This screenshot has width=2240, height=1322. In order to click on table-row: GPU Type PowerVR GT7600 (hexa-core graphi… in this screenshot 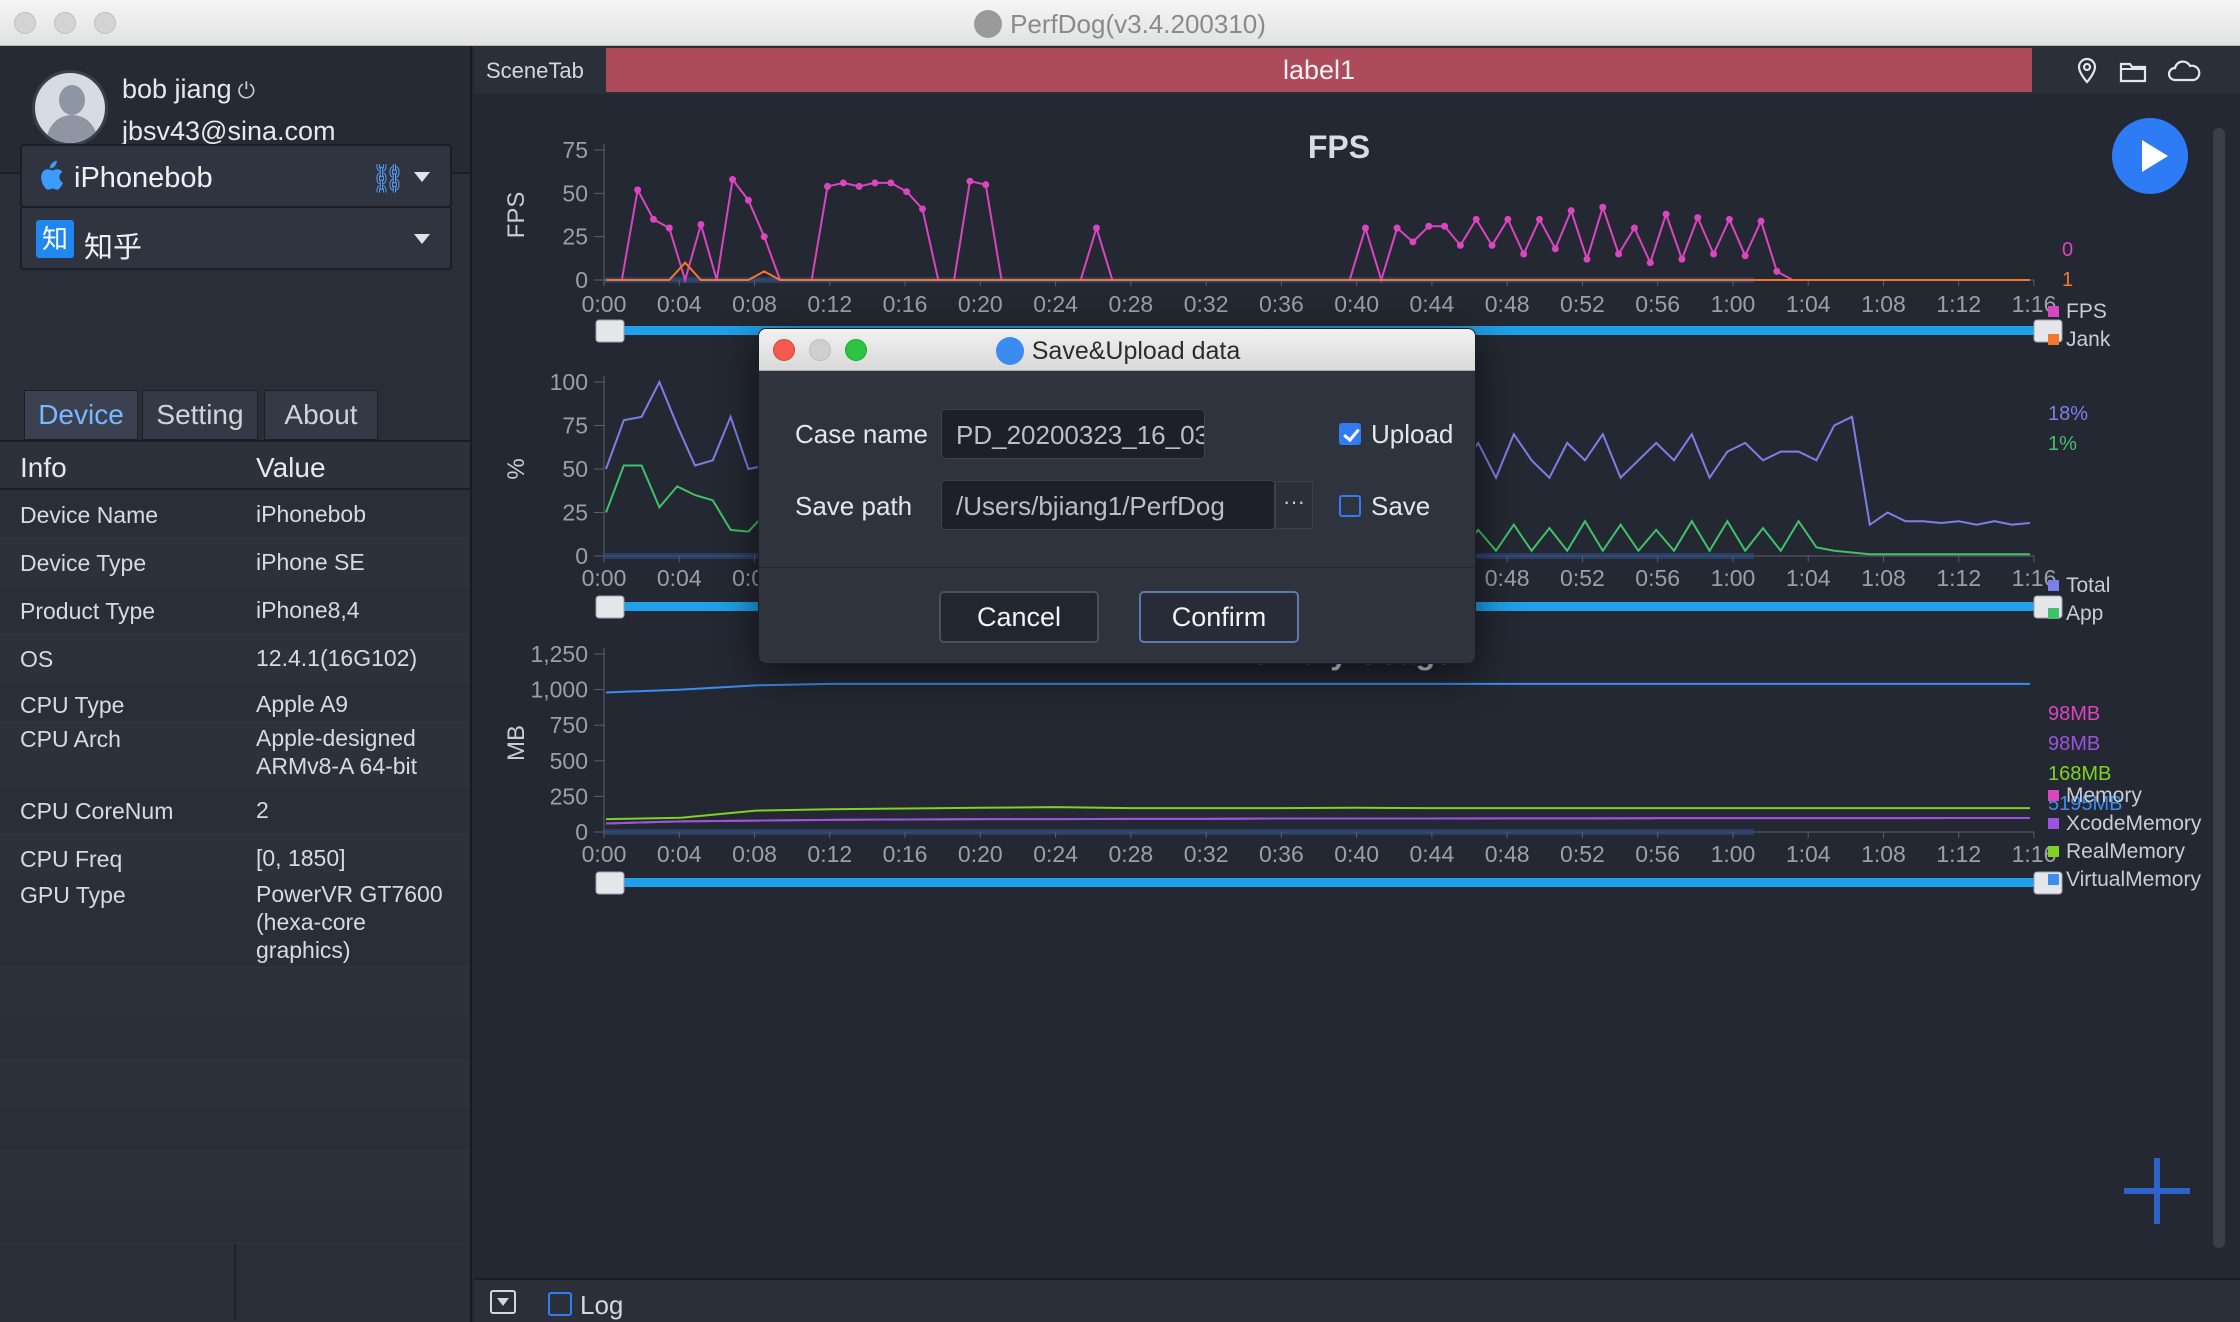, I will do `click(235, 923)`.